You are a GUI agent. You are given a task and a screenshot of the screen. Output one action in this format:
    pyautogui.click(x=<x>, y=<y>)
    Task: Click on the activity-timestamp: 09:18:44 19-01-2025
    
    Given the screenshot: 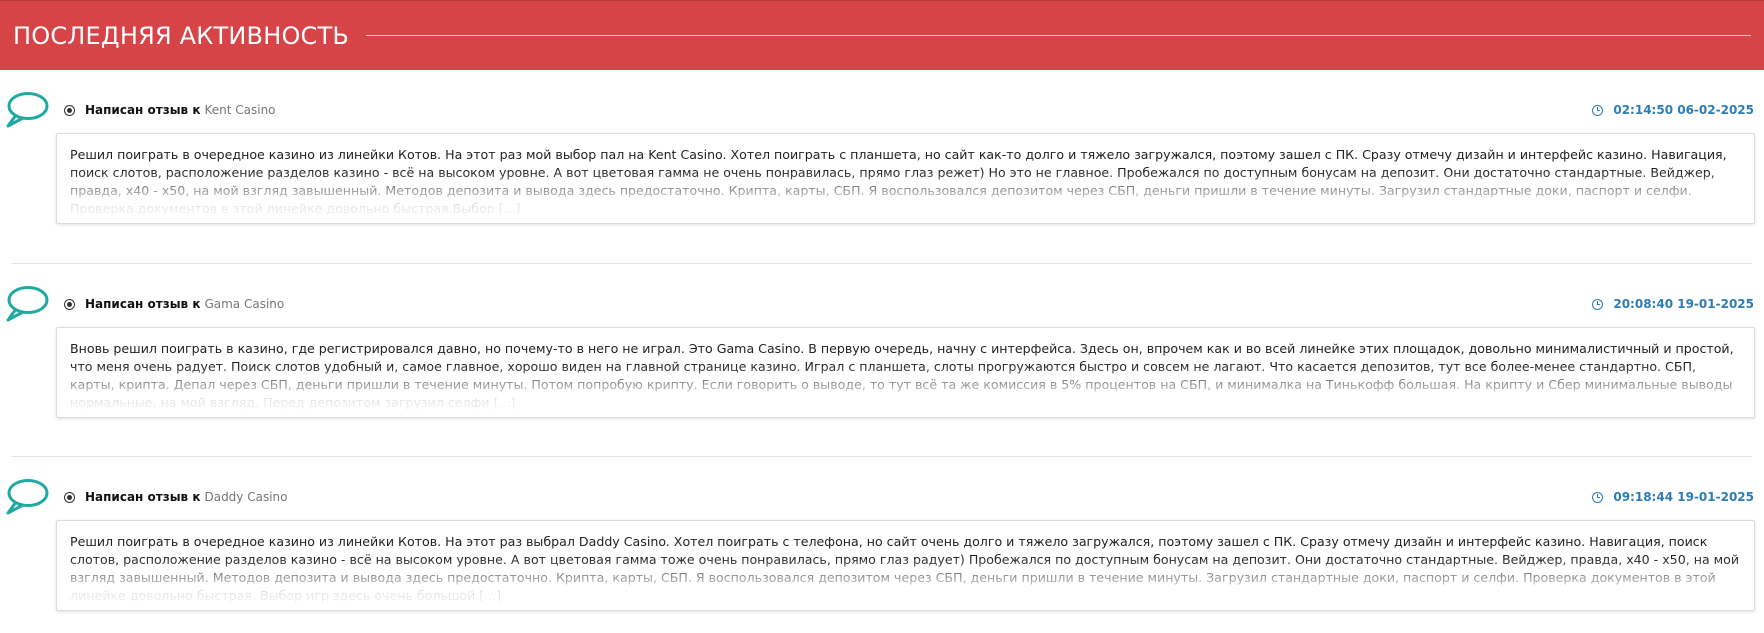 What is the action you would take?
    pyautogui.click(x=1683, y=497)
    